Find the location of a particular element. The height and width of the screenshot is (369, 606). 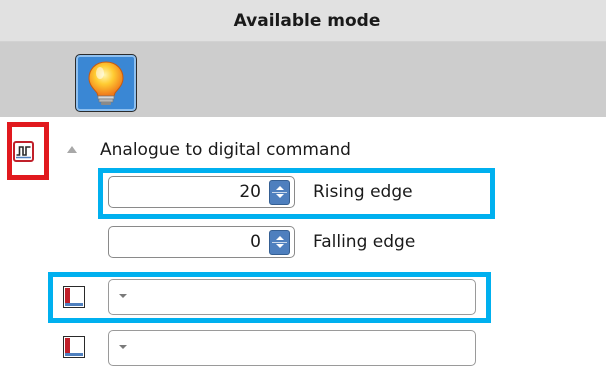

rising-edge-spin-button is located at coordinates (279, 192).